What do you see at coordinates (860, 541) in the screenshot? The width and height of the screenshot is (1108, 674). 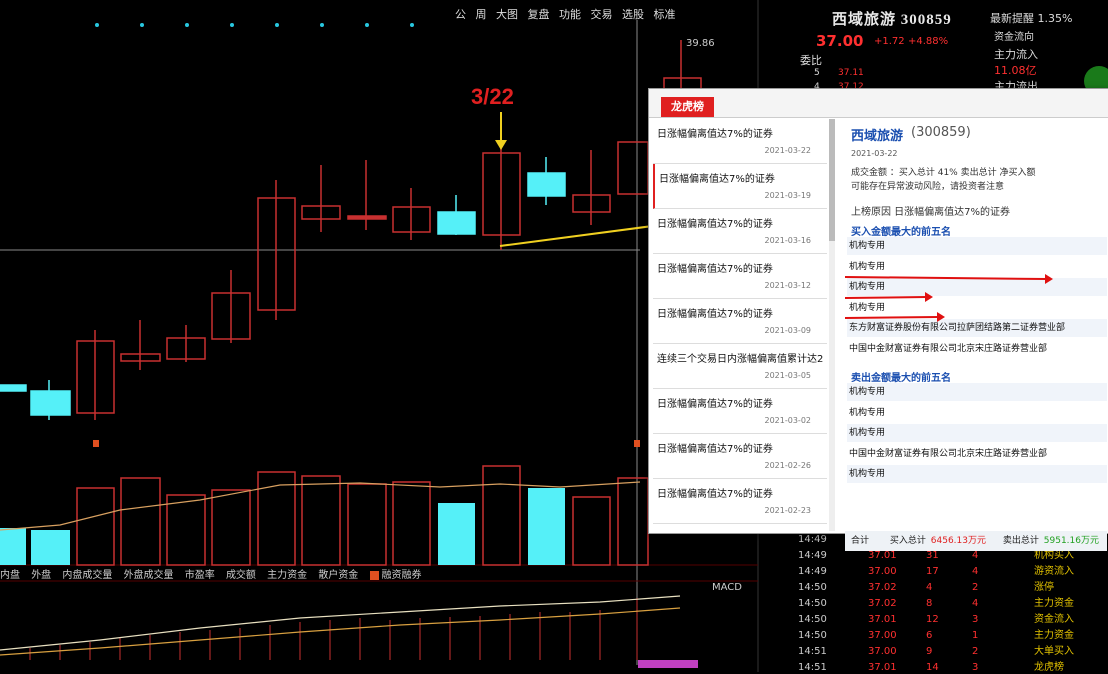 I see `footer-total-label: 合计` at bounding box center [860, 541].